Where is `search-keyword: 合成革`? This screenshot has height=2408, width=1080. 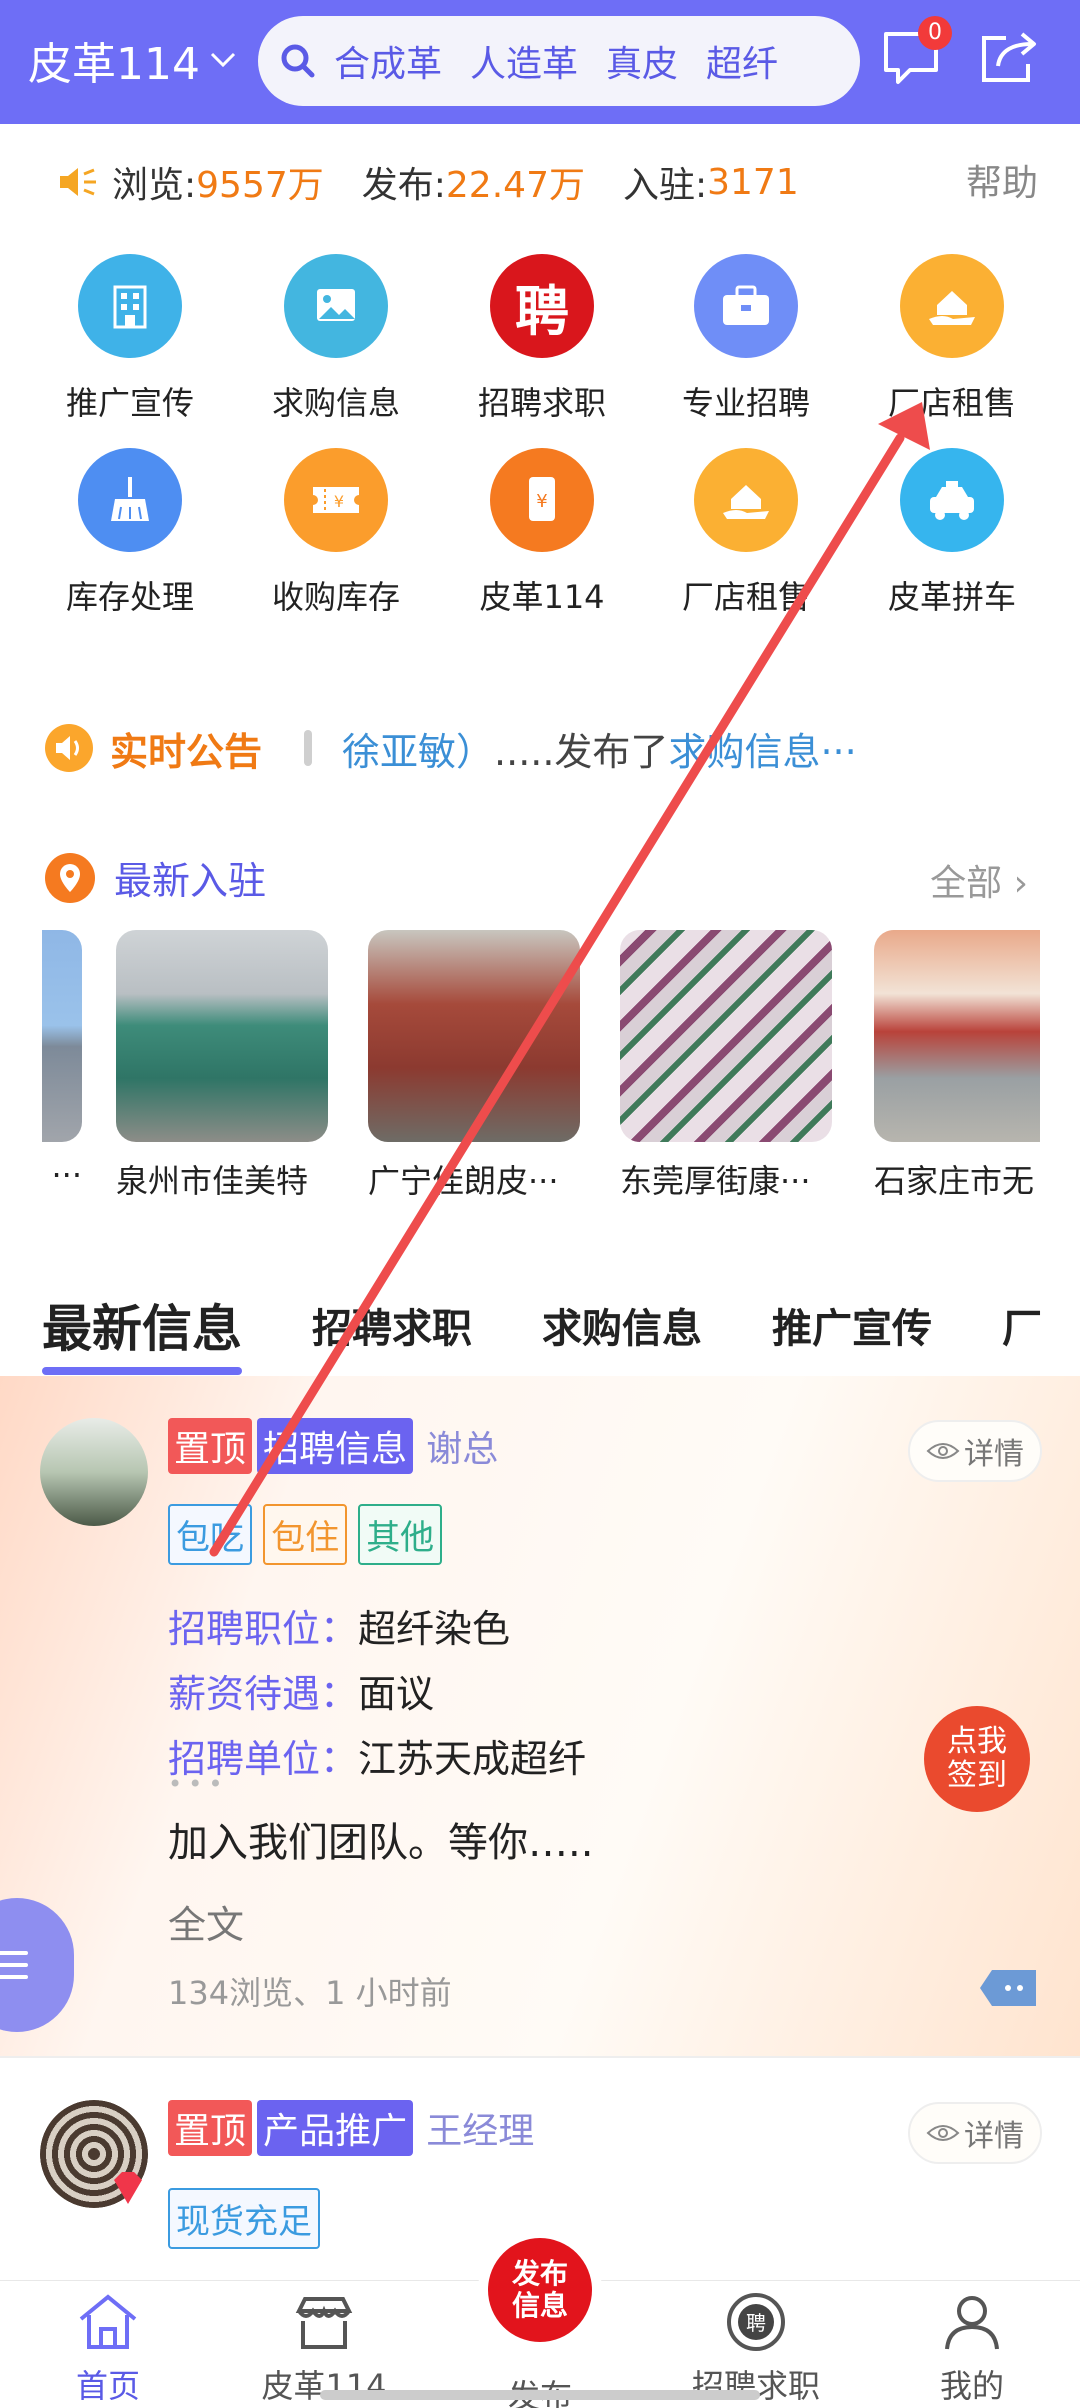
search-keyword: 合成革 is located at coordinates (388, 61).